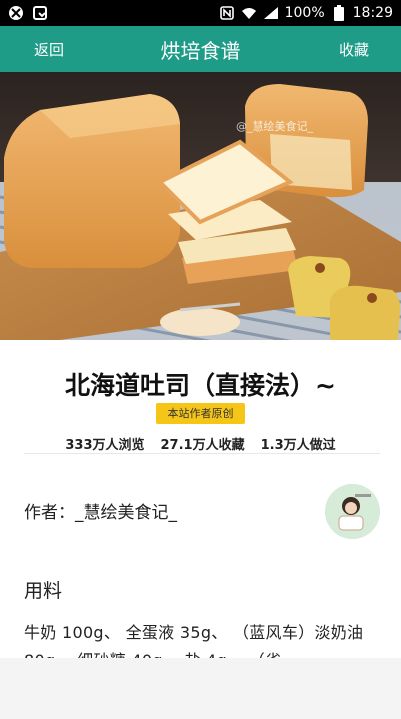  Describe the element at coordinates (43, 591) in the screenshot. I see `ingredients-title: 用料` at that location.